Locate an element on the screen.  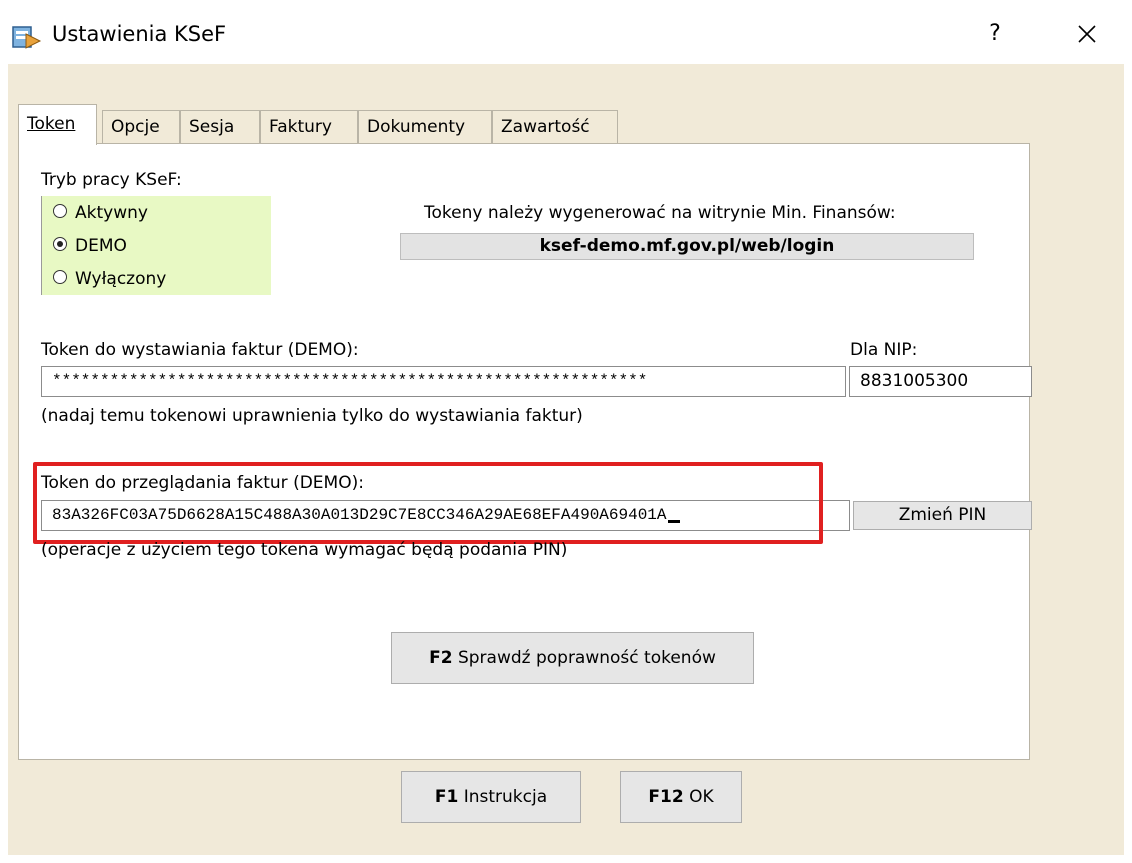
check-tokens-key: F2 is located at coordinates (441, 658).